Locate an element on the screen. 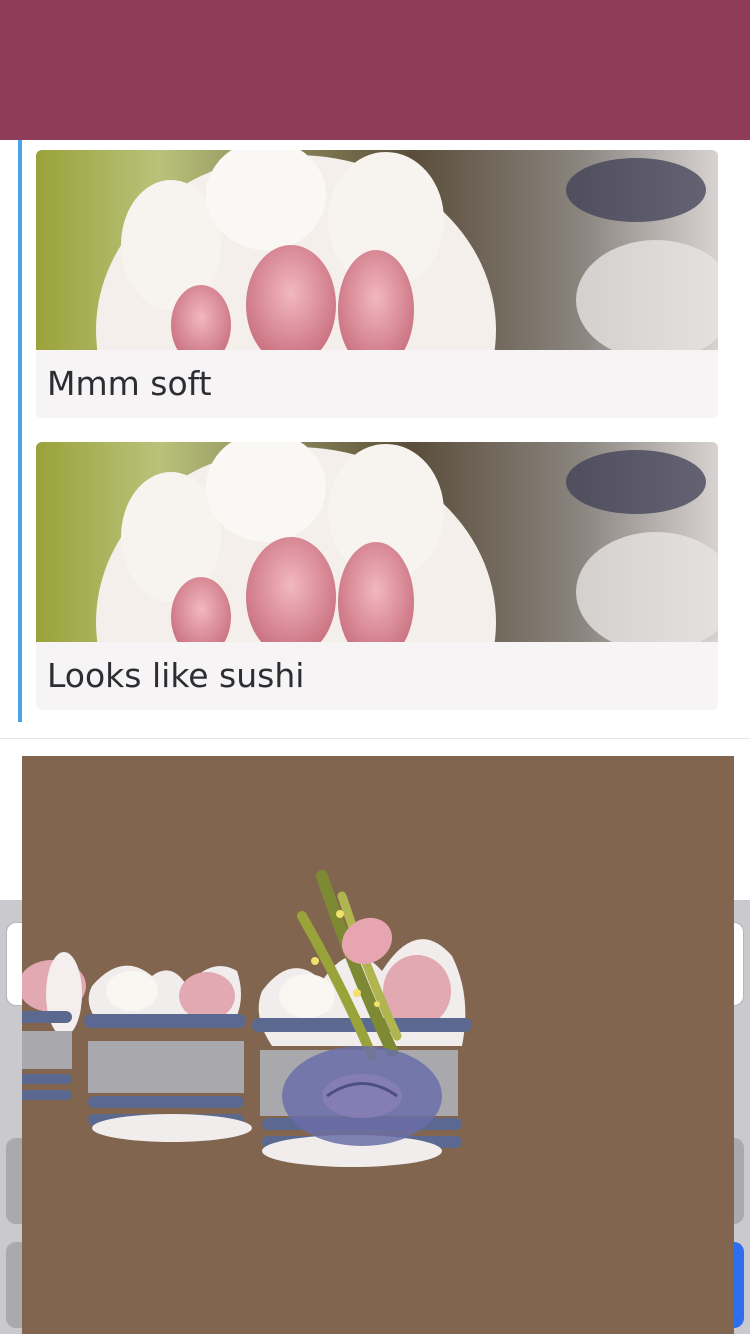 This screenshot has height=1338, width=750. divider is located at coordinates (375, 738).